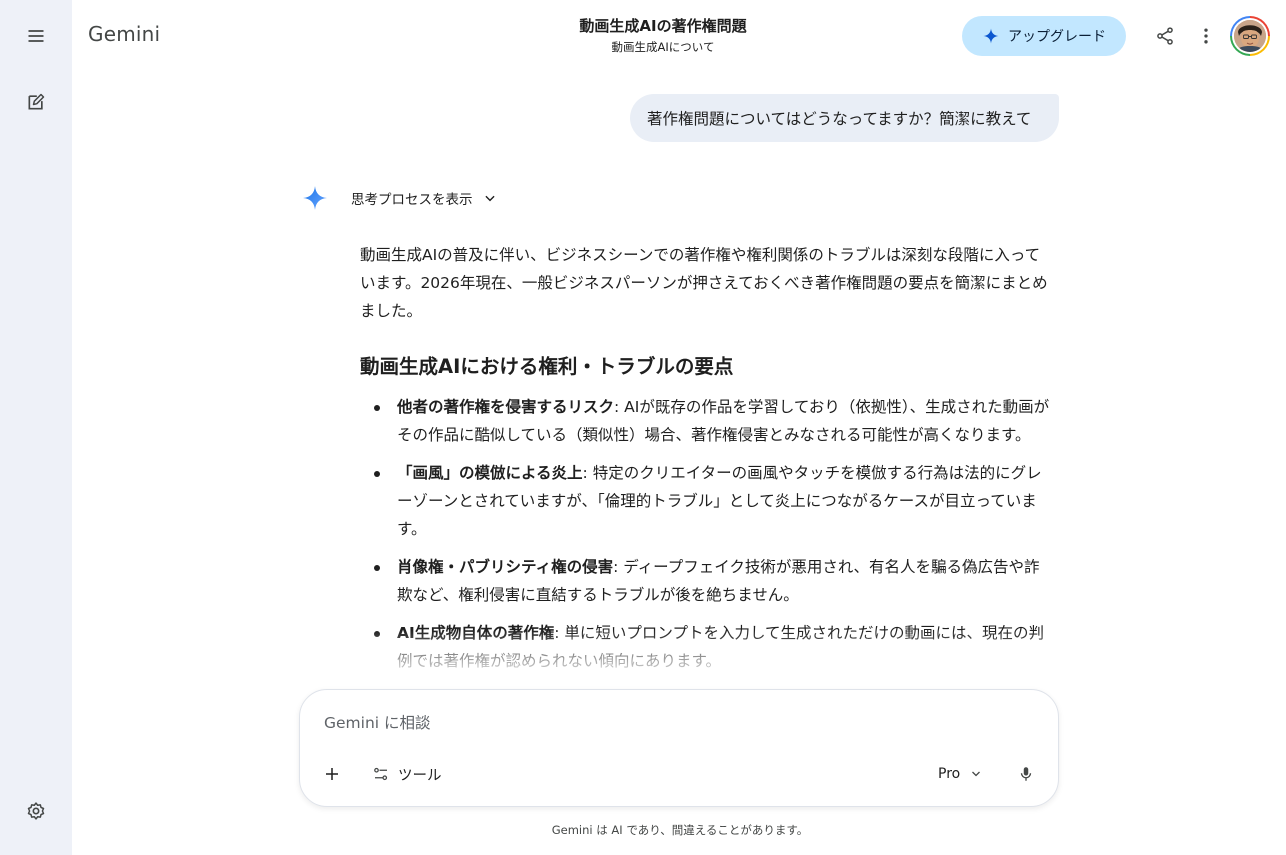 The width and height of the screenshot is (1286, 855). I want to click on sparkle-icon, so click(991, 36).